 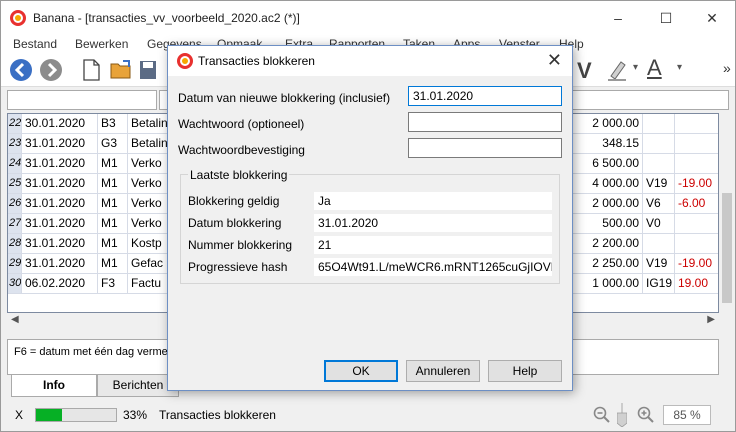 What do you see at coordinates (15, 263) in the screenshot?
I see `row-number: 29` at bounding box center [15, 263].